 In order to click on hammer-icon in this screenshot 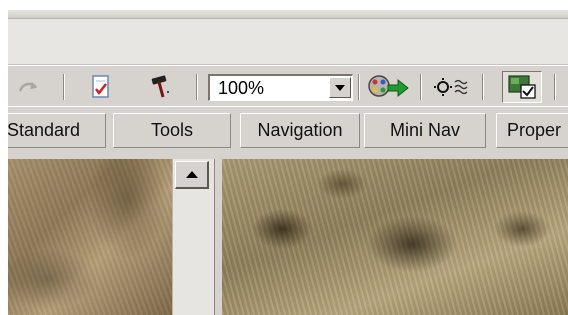, I will do `click(160, 86)`.